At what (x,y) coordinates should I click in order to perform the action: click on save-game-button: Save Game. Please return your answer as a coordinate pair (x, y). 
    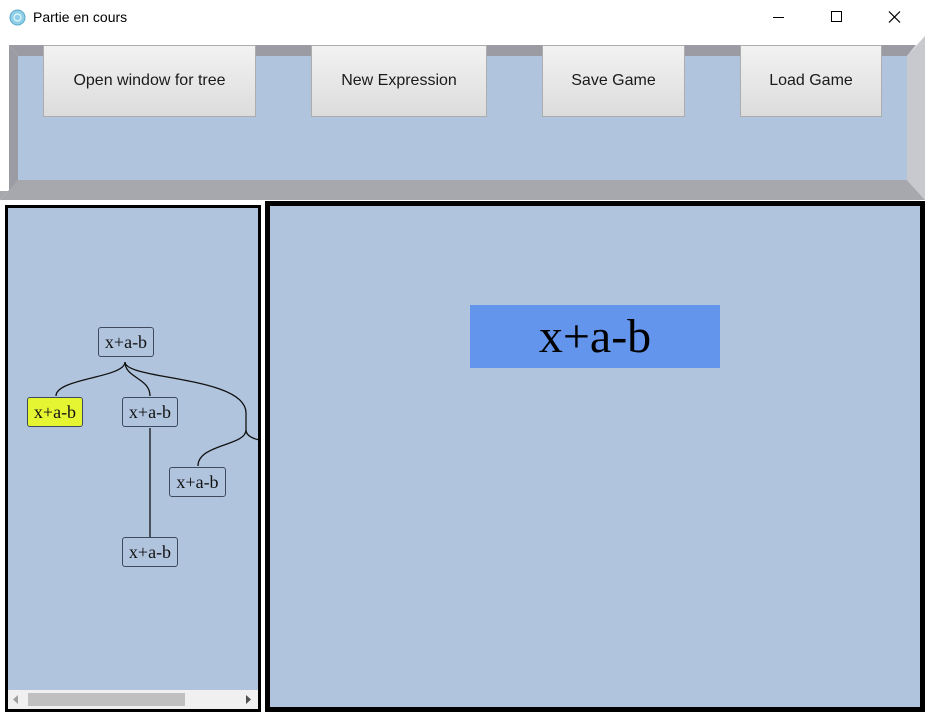
    Looking at the image, I should click on (613, 81).